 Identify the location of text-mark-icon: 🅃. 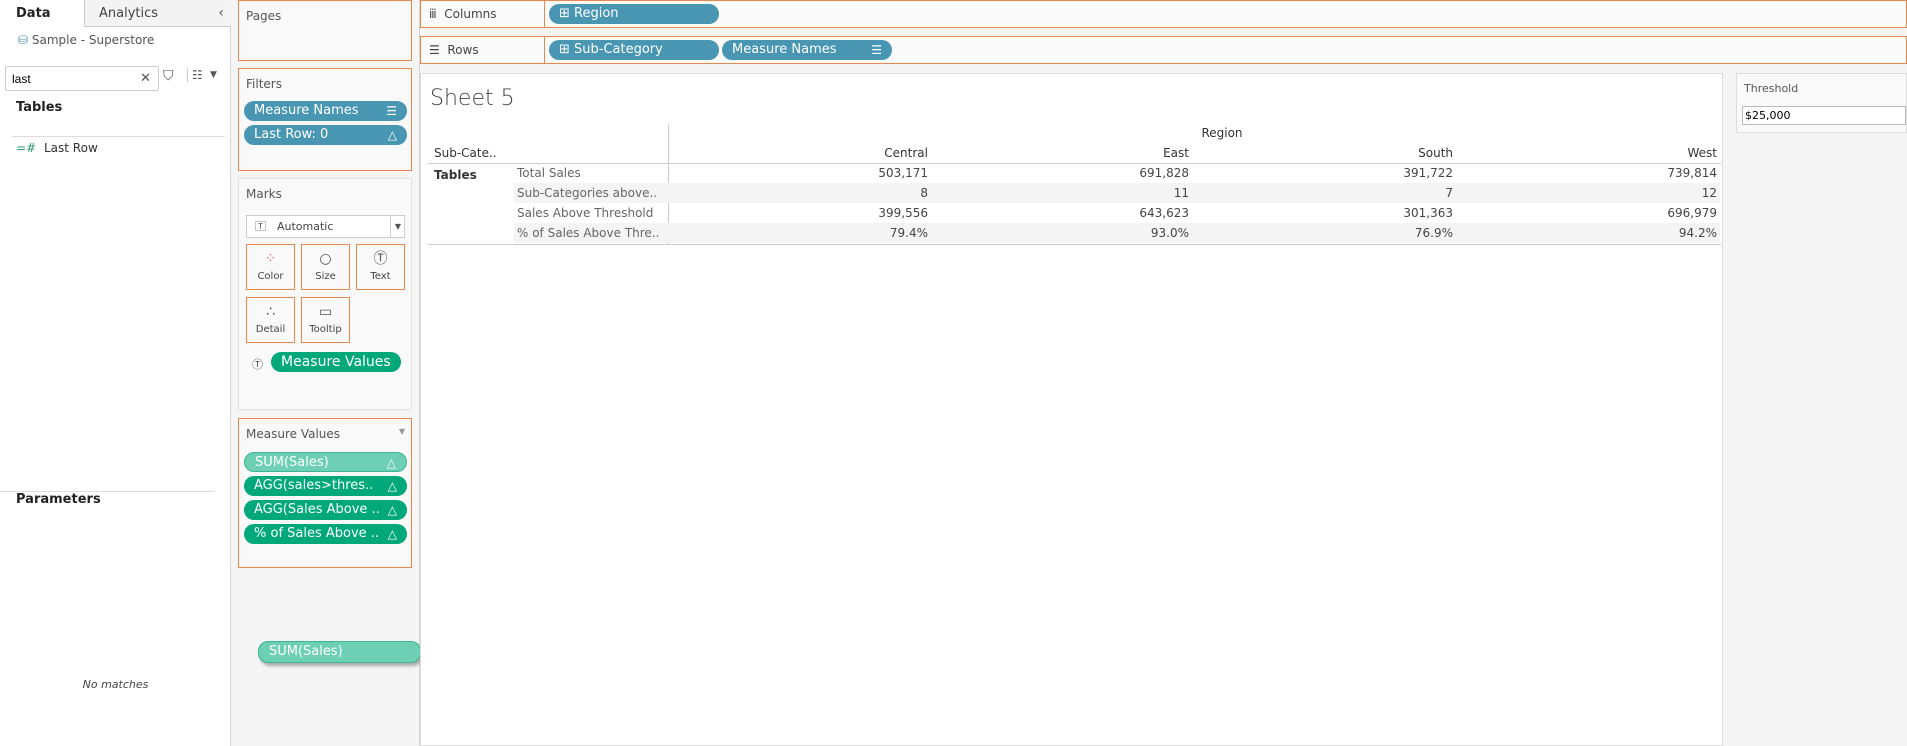
(260, 226).